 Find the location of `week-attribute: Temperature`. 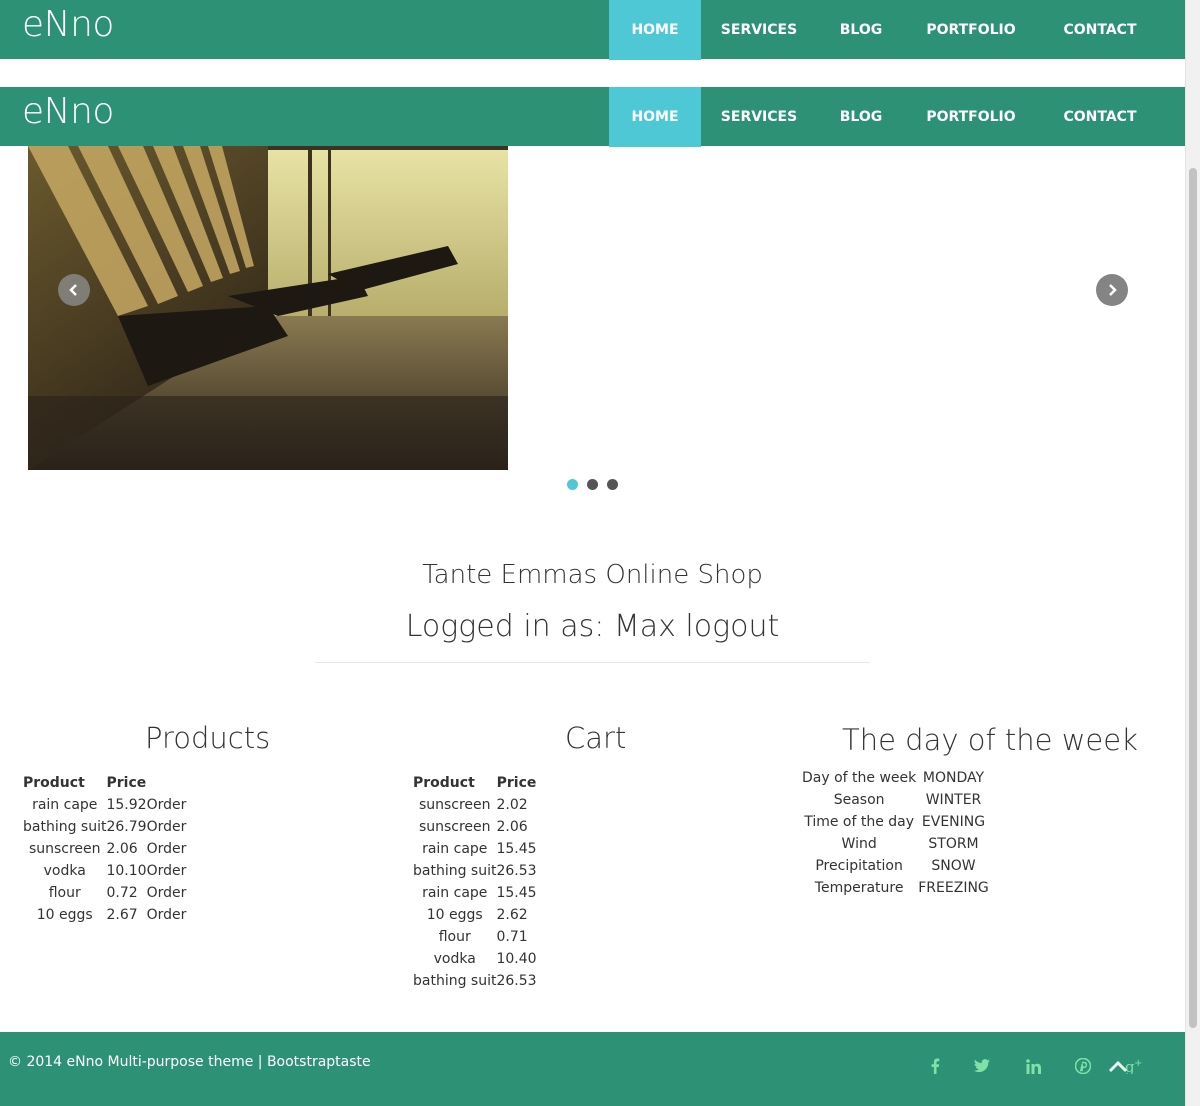

week-attribute: Temperature is located at coordinates (859, 888).